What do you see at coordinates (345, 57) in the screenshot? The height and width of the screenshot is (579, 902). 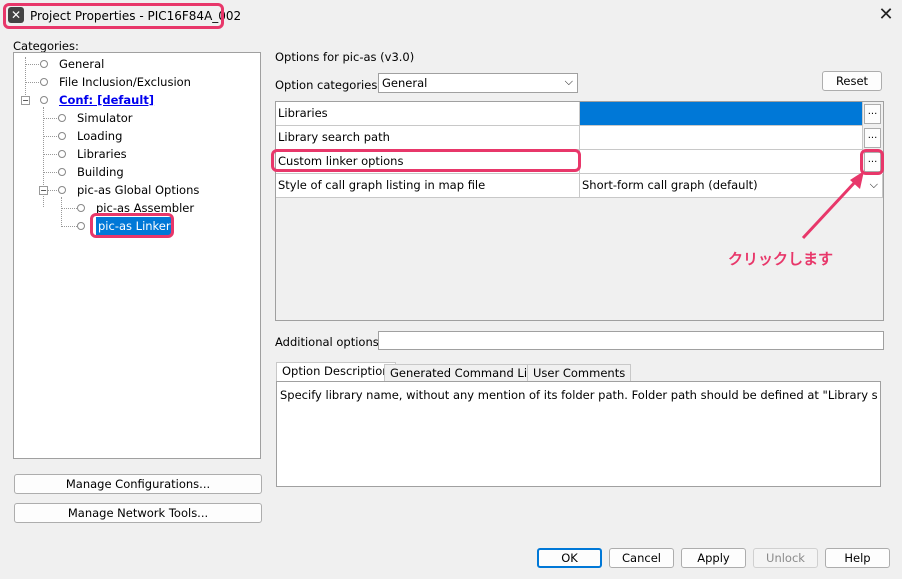 I see `options-header: Options for pic-as (v3.0)` at bounding box center [345, 57].